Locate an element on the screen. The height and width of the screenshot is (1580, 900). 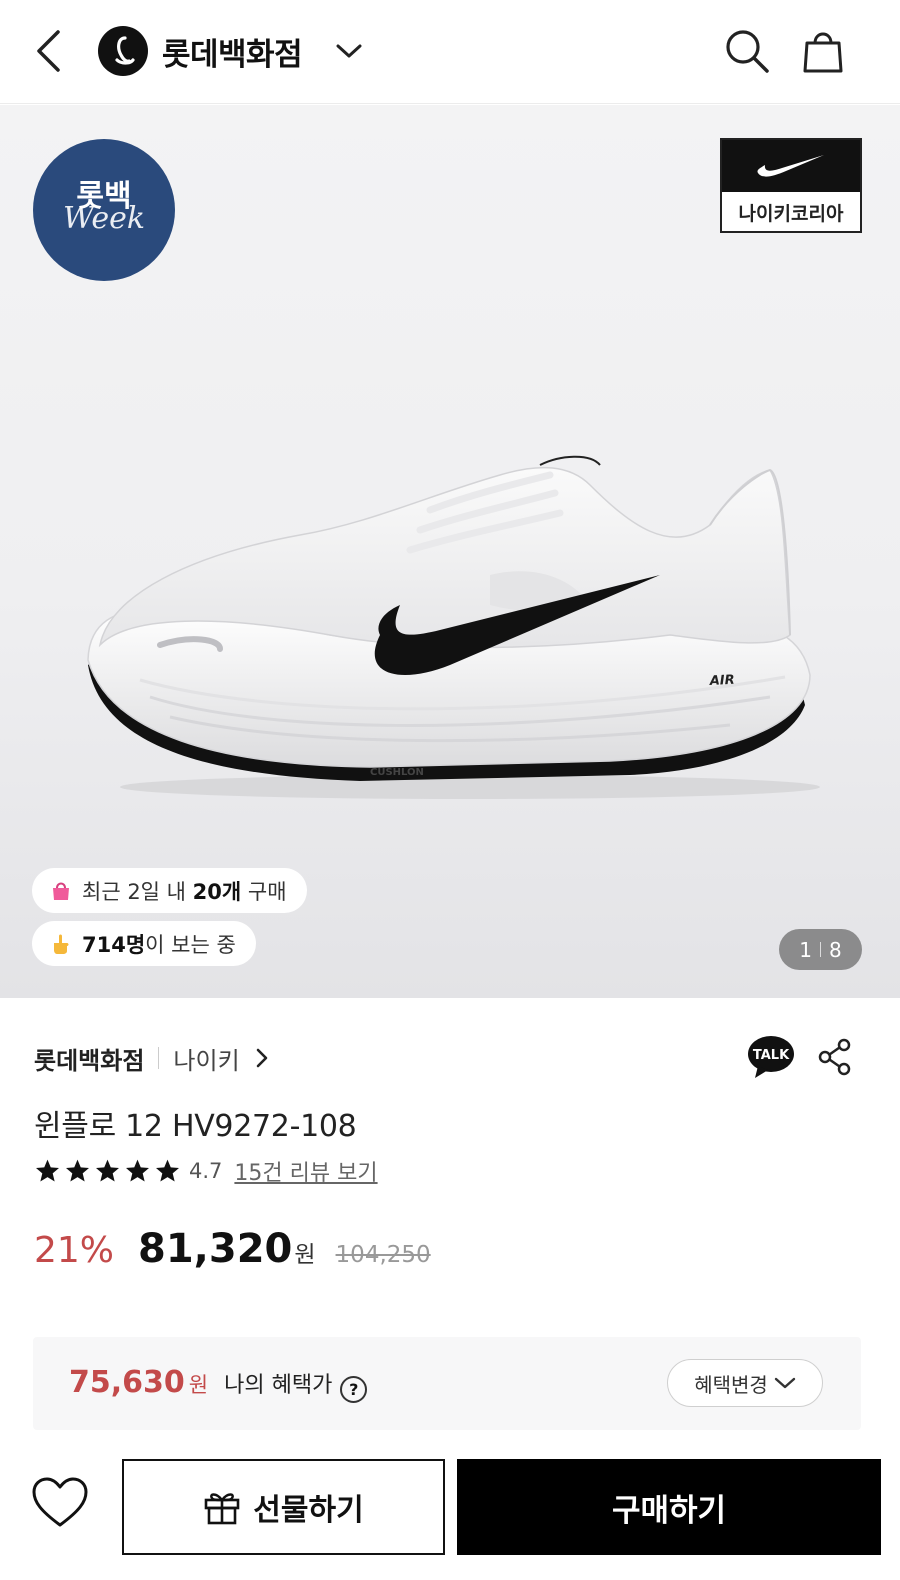
product-title: 윈플로 12 HV9272-108 is located at coordinates (195, 1126).